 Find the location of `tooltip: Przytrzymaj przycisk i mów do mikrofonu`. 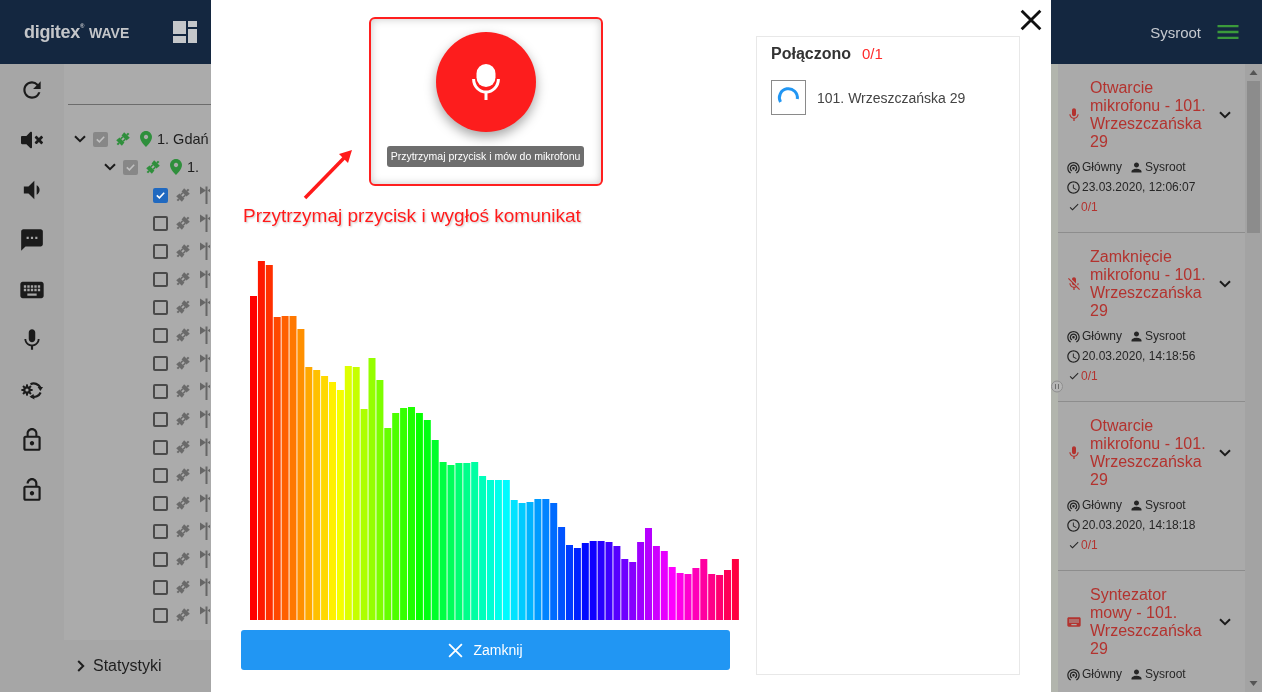

tooltip: Przytrzymaj przycisk i mów do mikrofonu is located at coordinates (485, 156).